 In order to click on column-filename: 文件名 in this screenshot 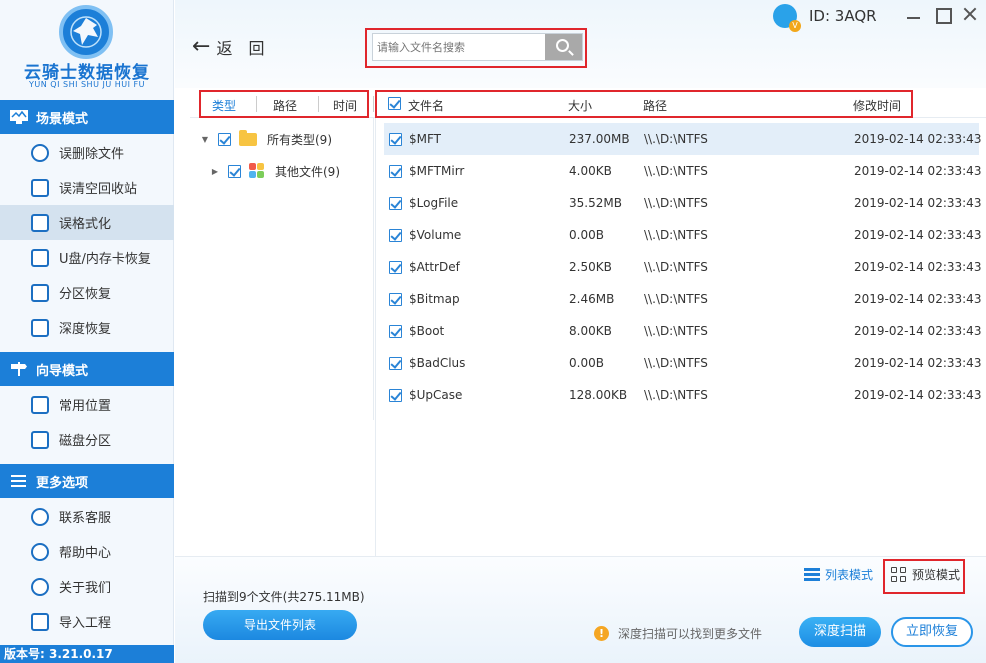, I will do `click(426, 105)`.